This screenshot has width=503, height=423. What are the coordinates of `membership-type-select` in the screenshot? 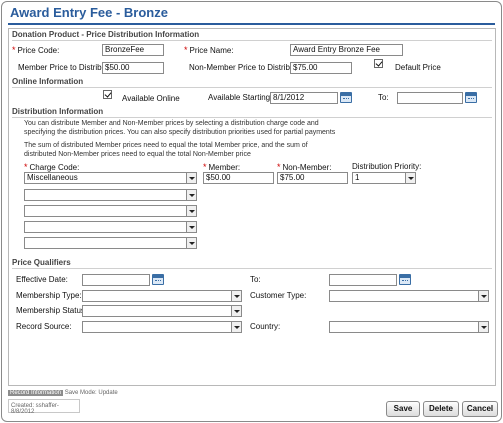 It's located at (162, 296).